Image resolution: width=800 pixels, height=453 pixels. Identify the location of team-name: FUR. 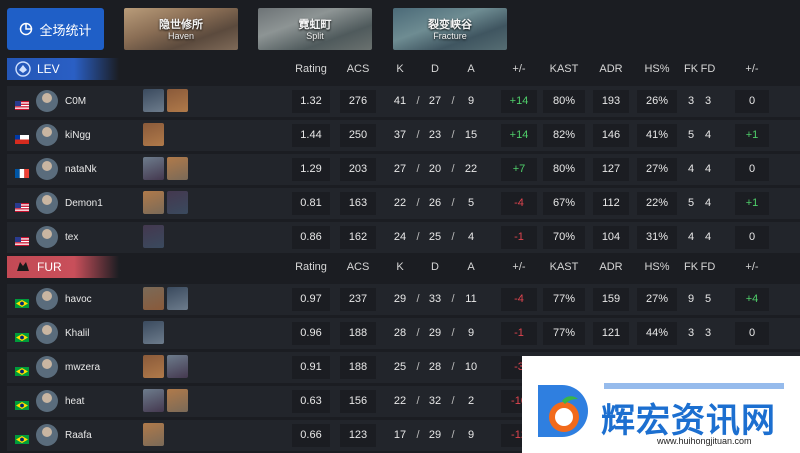
(49, 267).